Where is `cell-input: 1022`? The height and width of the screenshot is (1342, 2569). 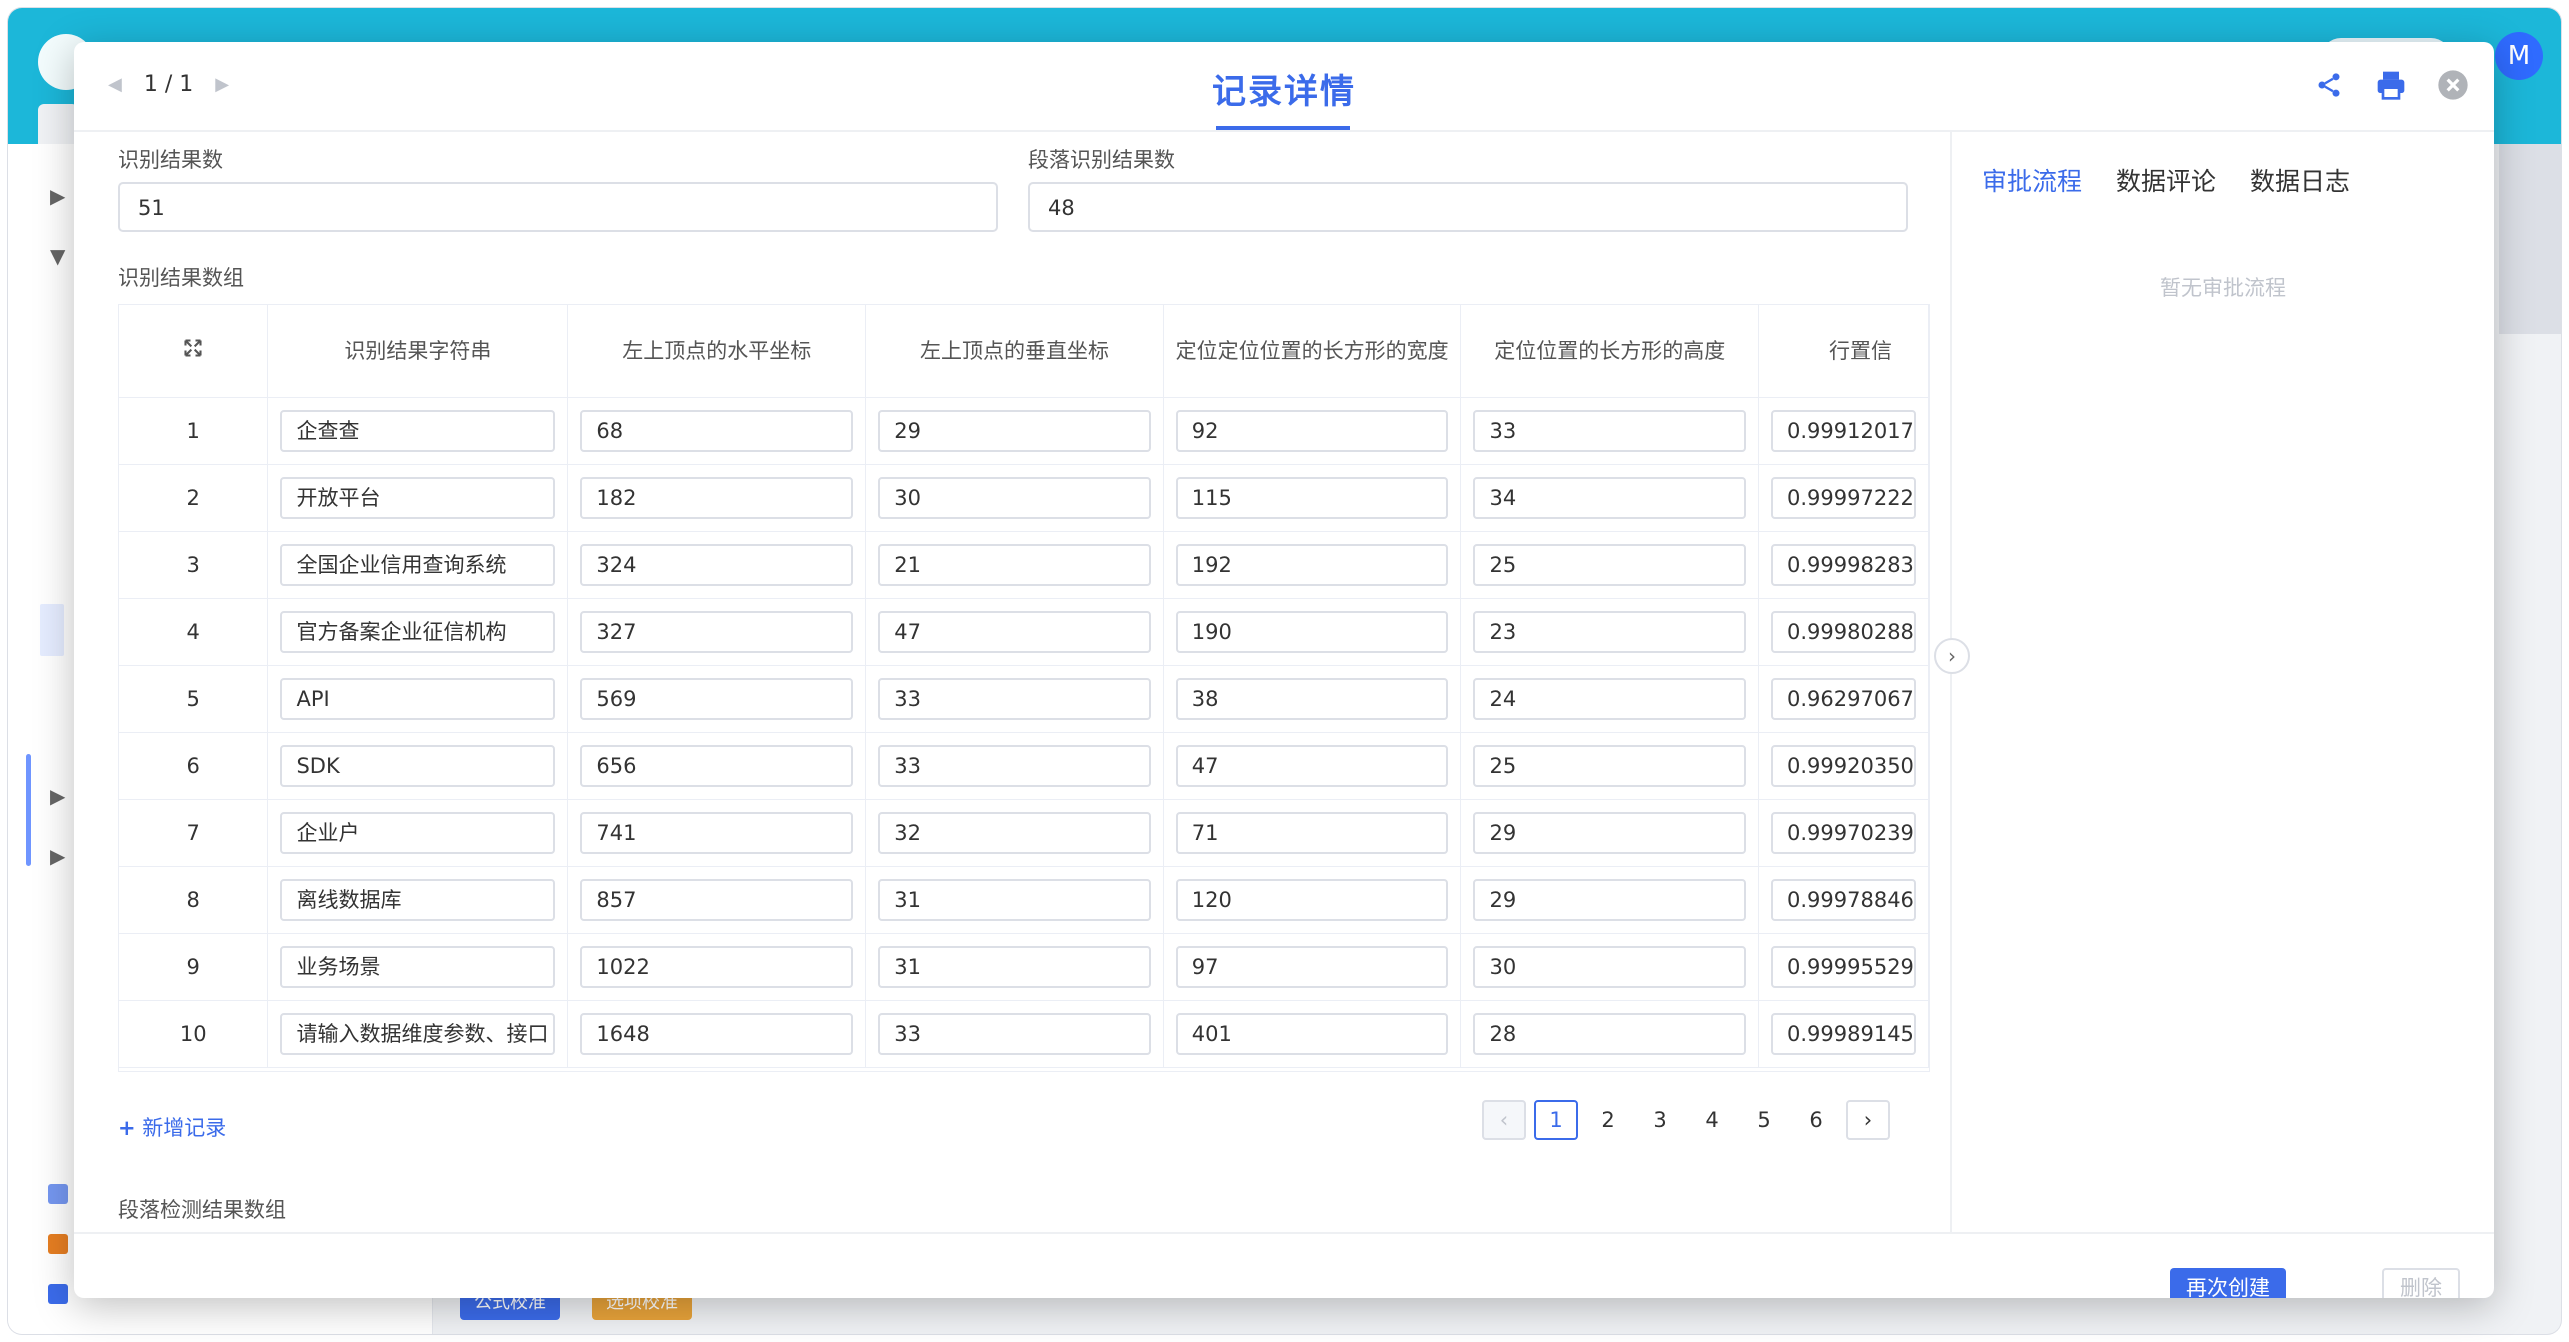
cell-input: 1022 is located at coordinates (717, 967).